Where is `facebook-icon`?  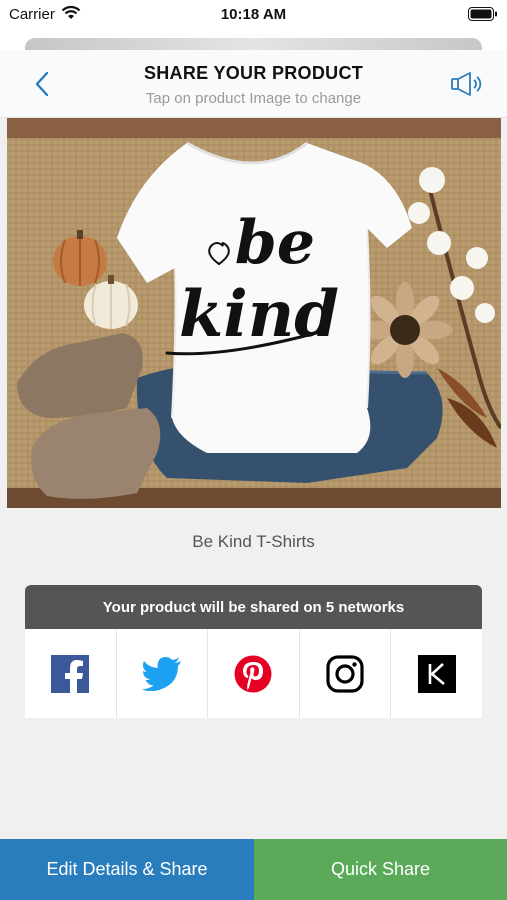 facebook-icon is located at coordinates (70, 673).